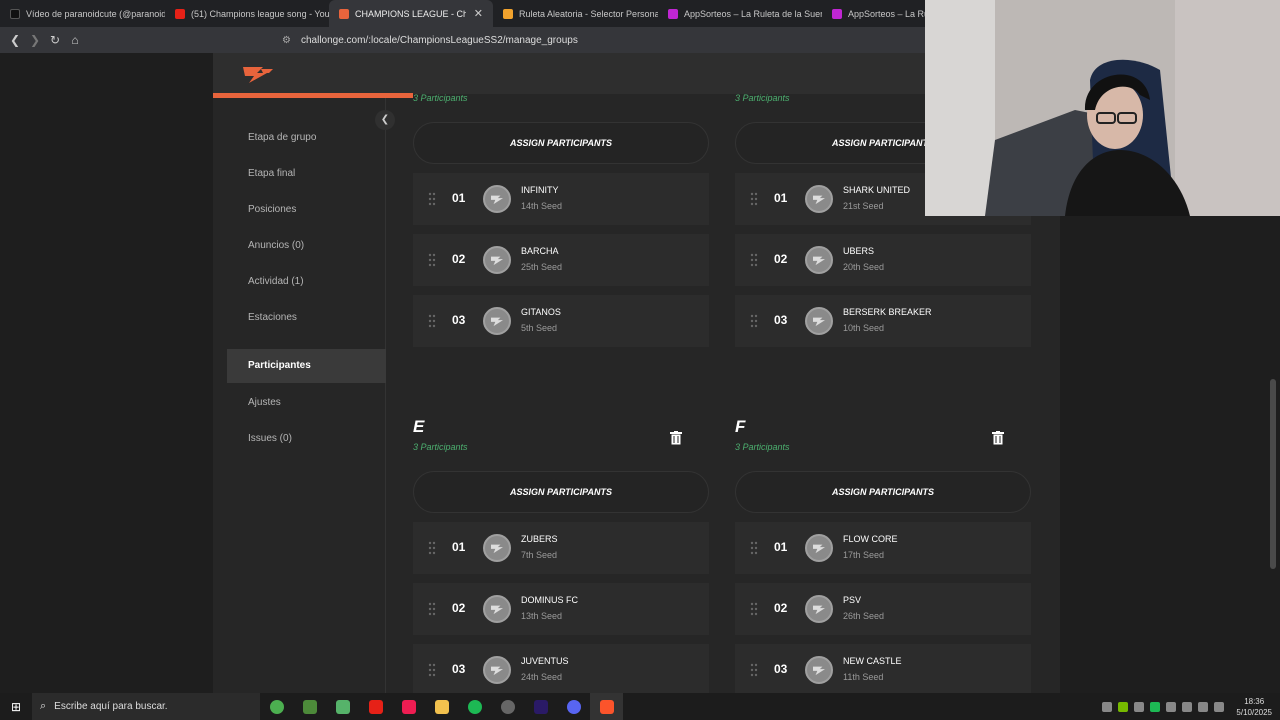 The height and width of the screenshot is (720, 1280). Describe the element at coordinates (561, 670) in the screenshot. I see `participant-row: 03 JUVENTUS 24th Seed` at that location.